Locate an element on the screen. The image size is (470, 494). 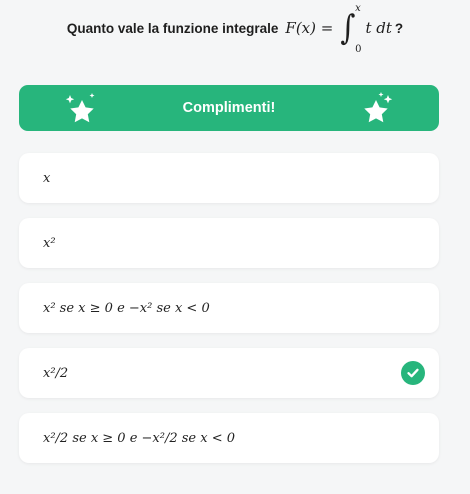
feedback-banner: Complimenti! is located at coordinates (229, 108).